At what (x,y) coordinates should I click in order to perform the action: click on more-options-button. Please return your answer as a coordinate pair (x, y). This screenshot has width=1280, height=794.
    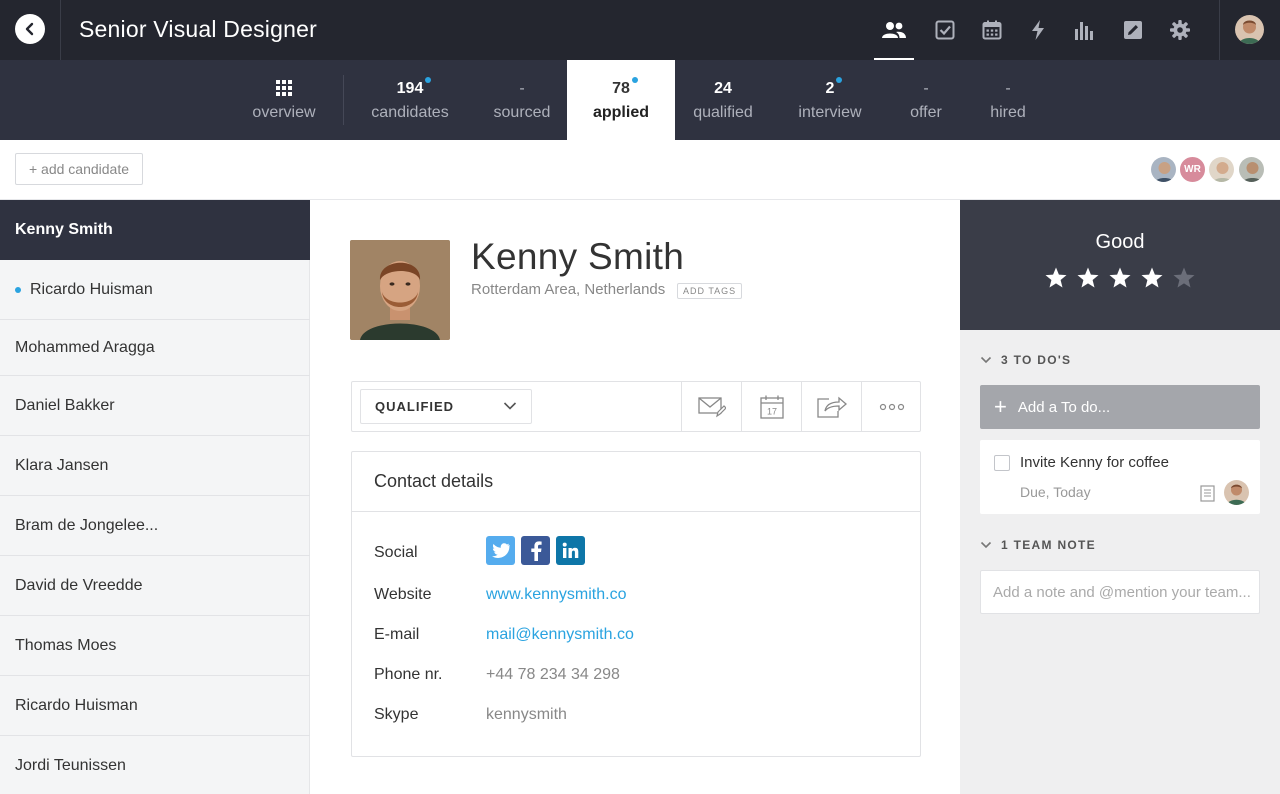
    Looking at the image, I should click on (891, 406).